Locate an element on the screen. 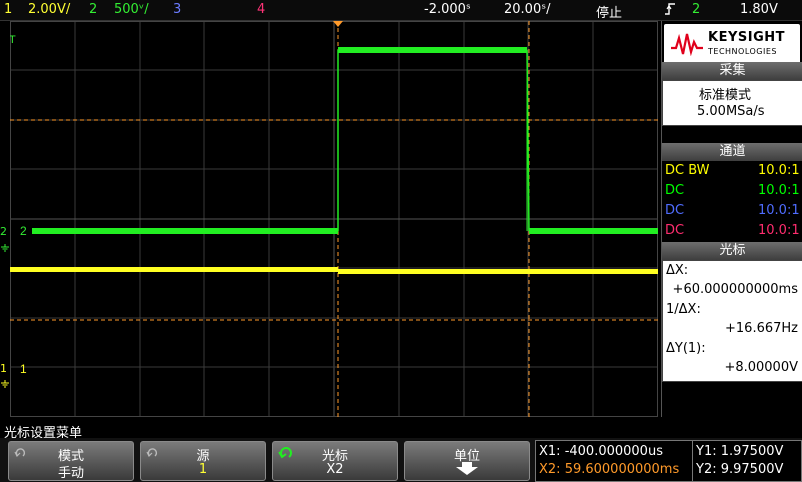 The height and width of the screenshot is (482, 802). down-arrow-icon is located at coordinates (467, 468).